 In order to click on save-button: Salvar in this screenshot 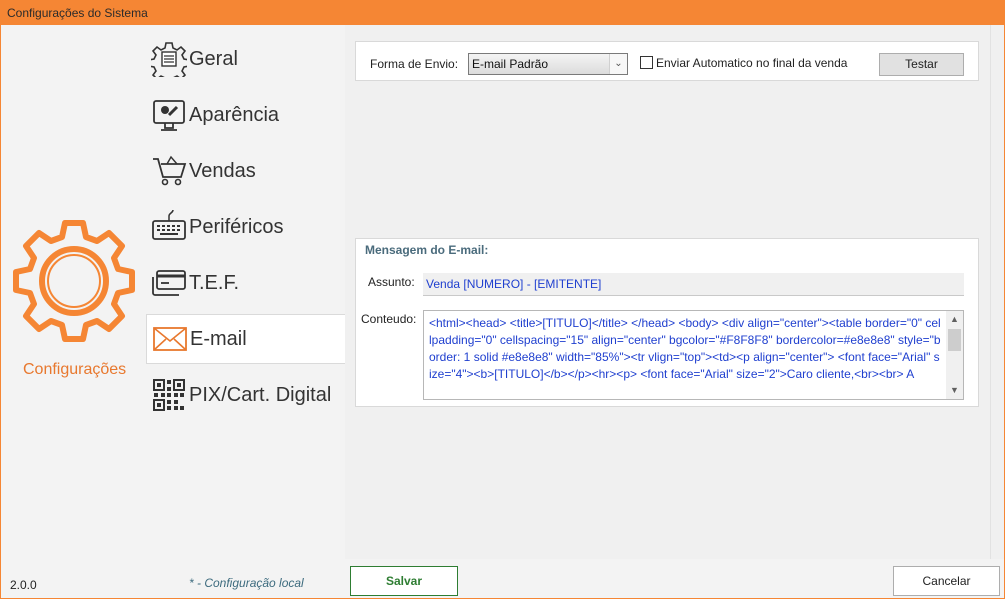, I will do `click(404, 581)`.